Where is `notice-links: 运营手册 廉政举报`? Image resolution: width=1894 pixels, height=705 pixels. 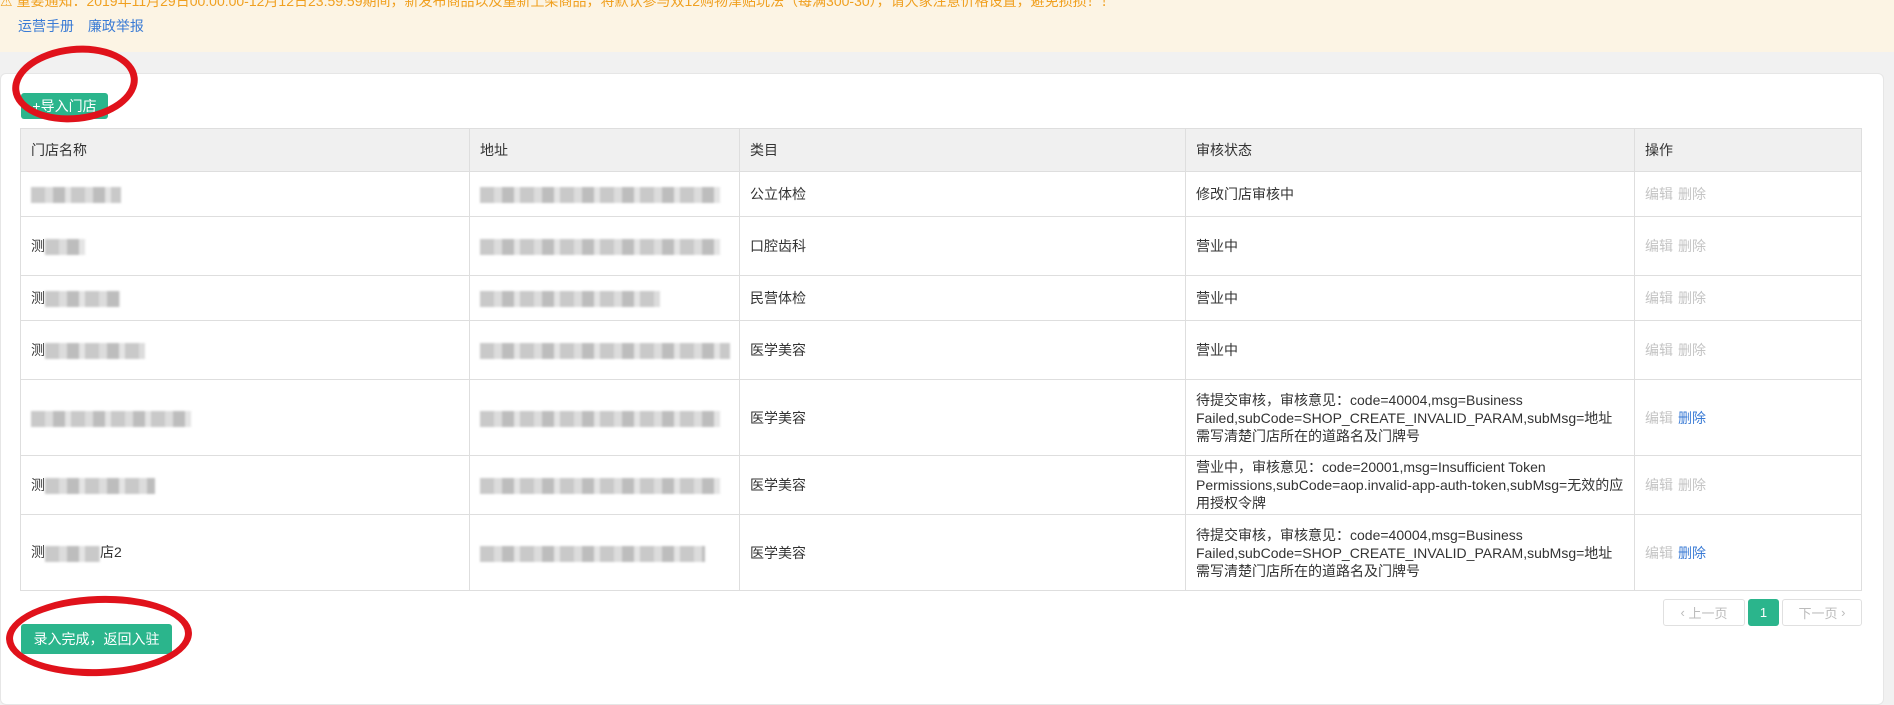
notice-links: 运营手册 廉政举报 is located at coordinates (86, 26).